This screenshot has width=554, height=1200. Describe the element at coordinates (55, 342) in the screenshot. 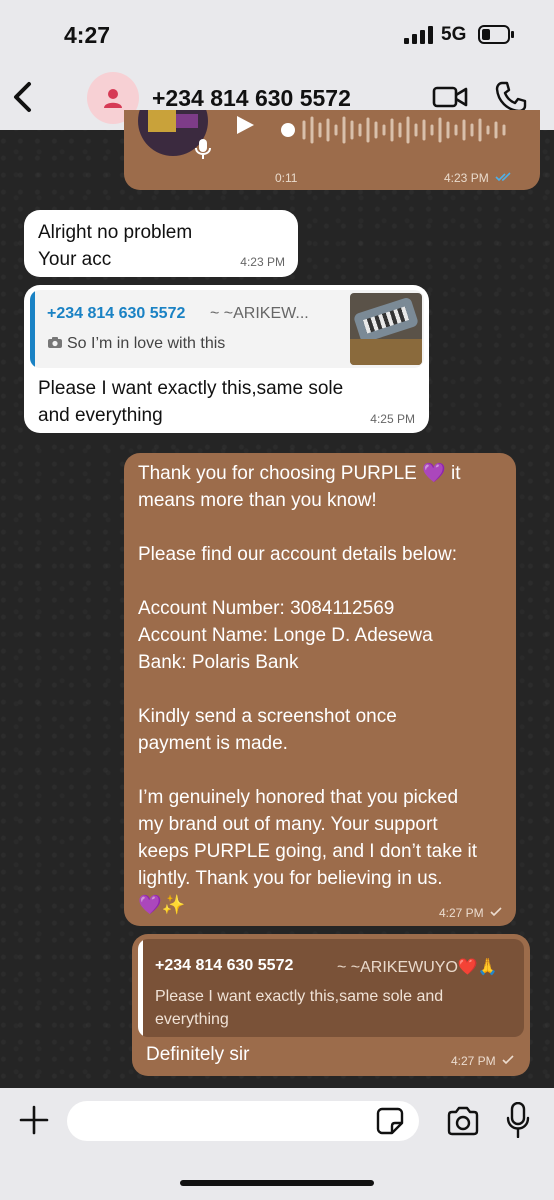

I see `camera-small-icon` at that location.